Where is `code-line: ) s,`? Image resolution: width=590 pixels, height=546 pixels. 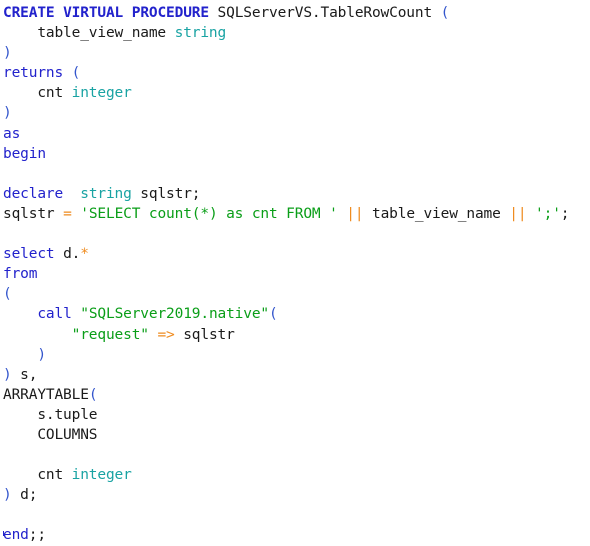 code-line: ) s, is located at coordinates (295, 375).